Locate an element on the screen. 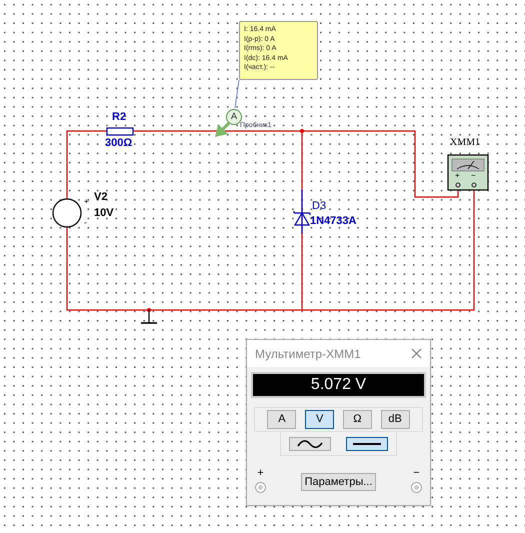 The height and width of the screenshot is (533, 525). straight-line-icon is located at coordinates (367, 444).